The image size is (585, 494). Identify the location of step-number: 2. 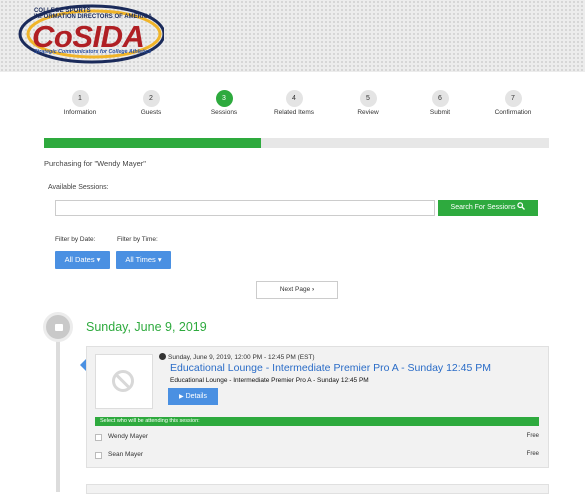
(151, 98).